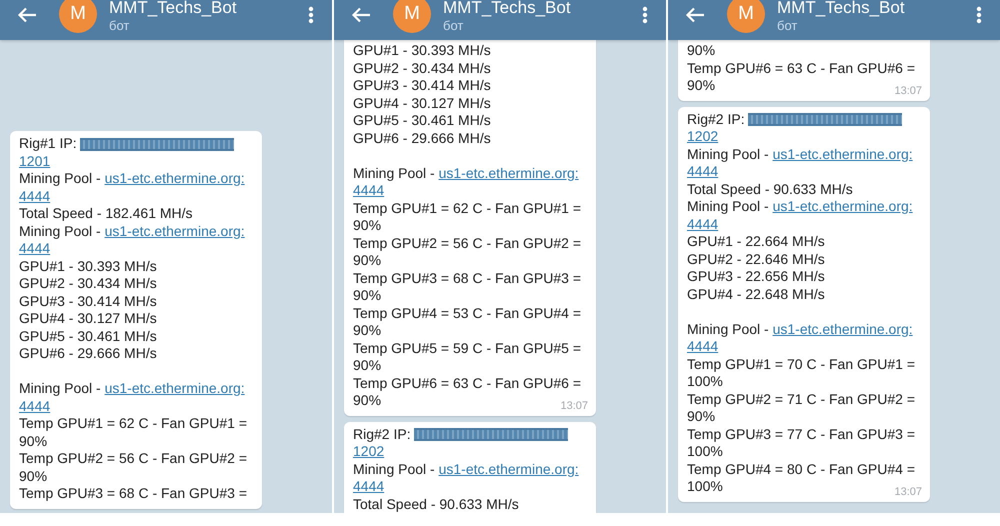  What do you see at coordinates (756, 259) in the screenshot?
I see `message-line: GPU#2 - 22.646 MH/s` at bounding box center [756, 259].